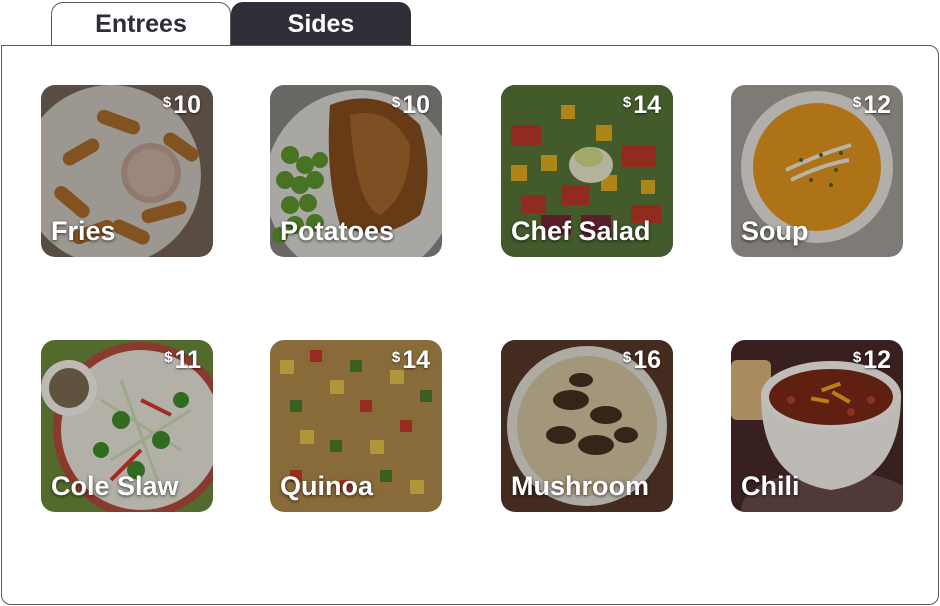  Describe the element at coordinates (641, 360) in the screenshot. I see `price-label: $16` at that location.